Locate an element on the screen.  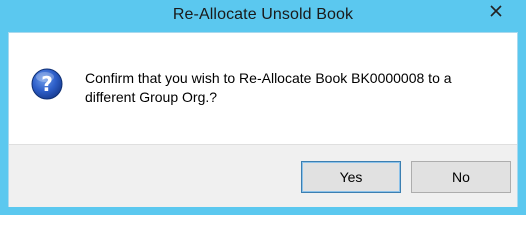
close-button is located at coordinates (495, 11).